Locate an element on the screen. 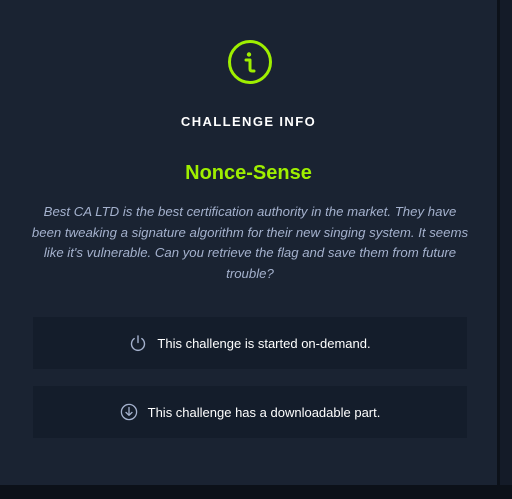 Image resolution: width=512 pixels, height=499 pixels. feature-downloadable: This challenge has a downloadable part. is located at coordinates (250, 412).